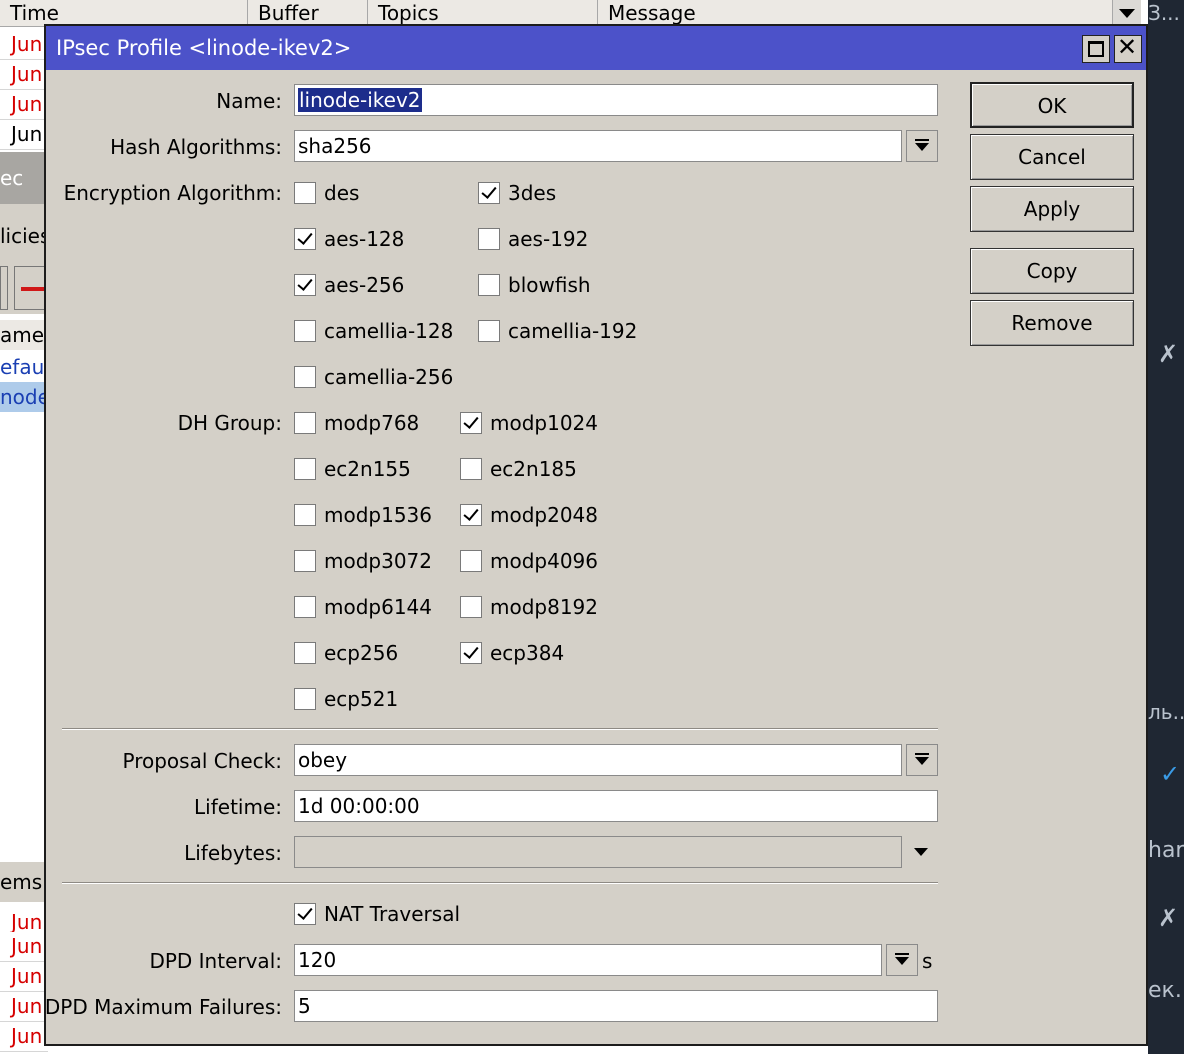 This screenshot has width=1184, height=1054. Describe the element at coordinates (855, 13) in the screenshot. I see `column-header-message: Message` at that location.